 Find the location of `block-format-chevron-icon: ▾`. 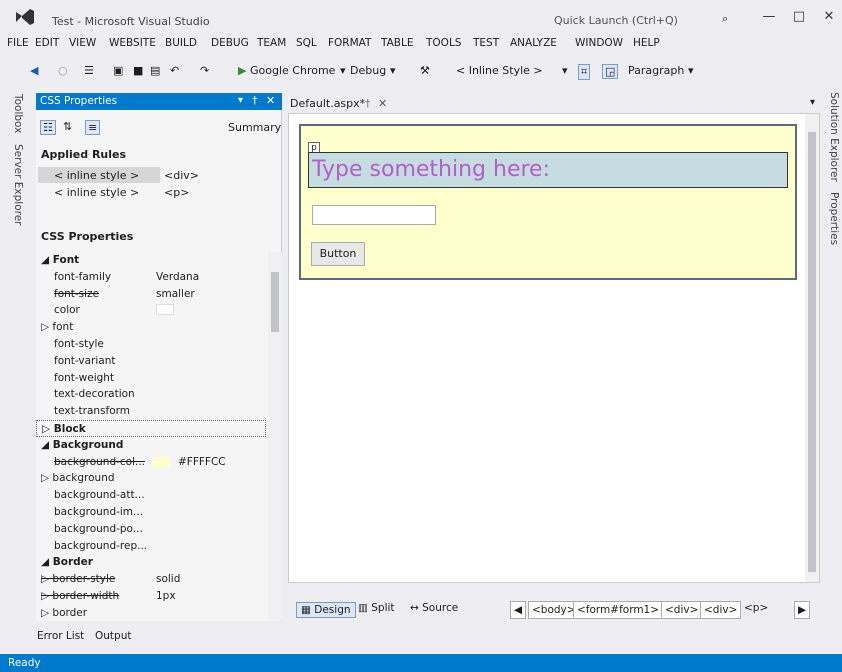

block-format-chevron-icon: ▾ is located at coordinates (691, 70).